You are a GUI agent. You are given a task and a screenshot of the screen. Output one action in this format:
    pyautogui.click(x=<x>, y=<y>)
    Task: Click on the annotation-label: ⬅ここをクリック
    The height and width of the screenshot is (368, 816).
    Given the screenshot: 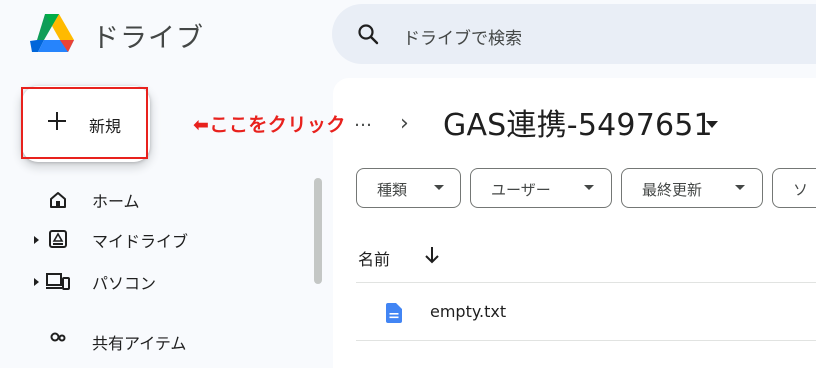 What is the action you would take?
    pyautogui.click(x=269, y=125)
    